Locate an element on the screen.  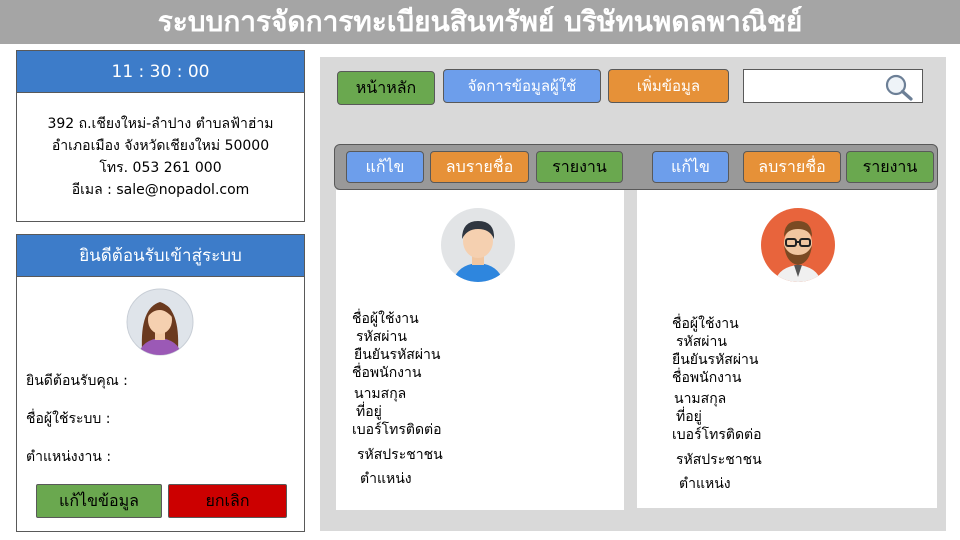
male-avatar-icon is located at coordinates (478, 245).